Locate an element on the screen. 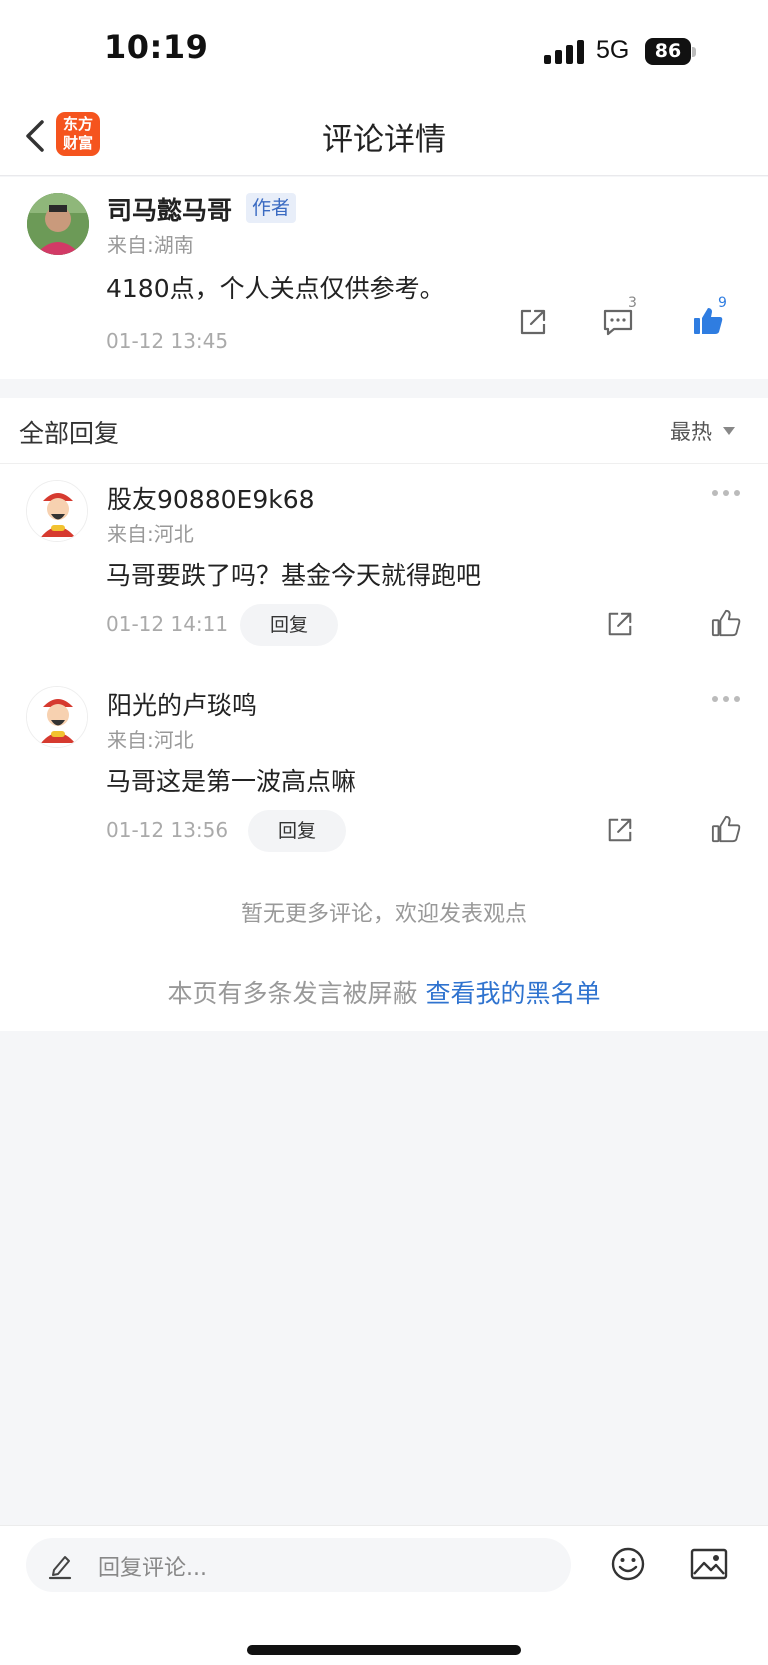 This screenshot has width=768, height=1665. network-label: 5G is located at coordinates (613, 50).